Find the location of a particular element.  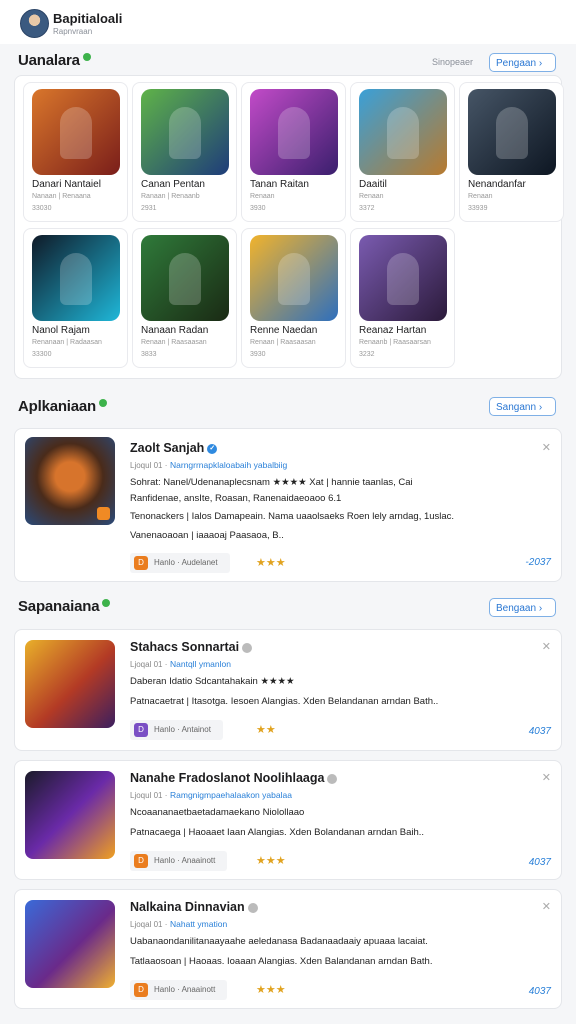

card-meta: Ljoqal 01 · Nantqll ymanlon is located at coordinates (180, 664).